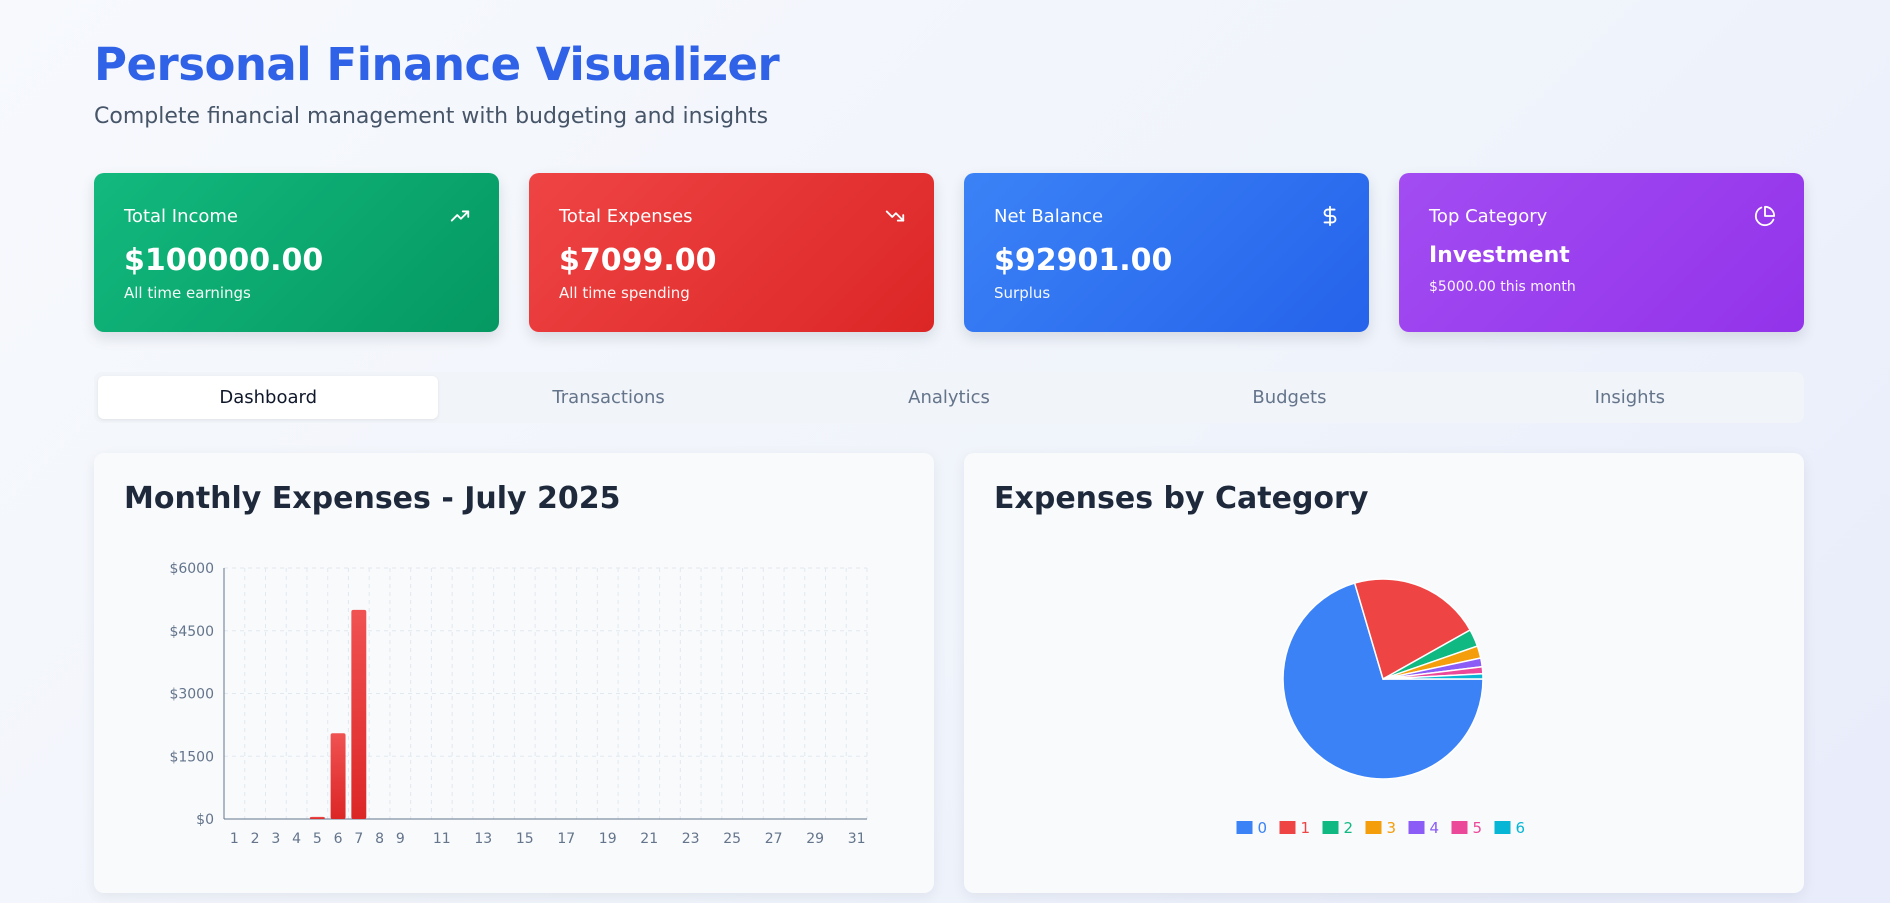 This screenshot has width=1890, height=903. I want to click on legend-label-6: 6, so click(1521, 828).